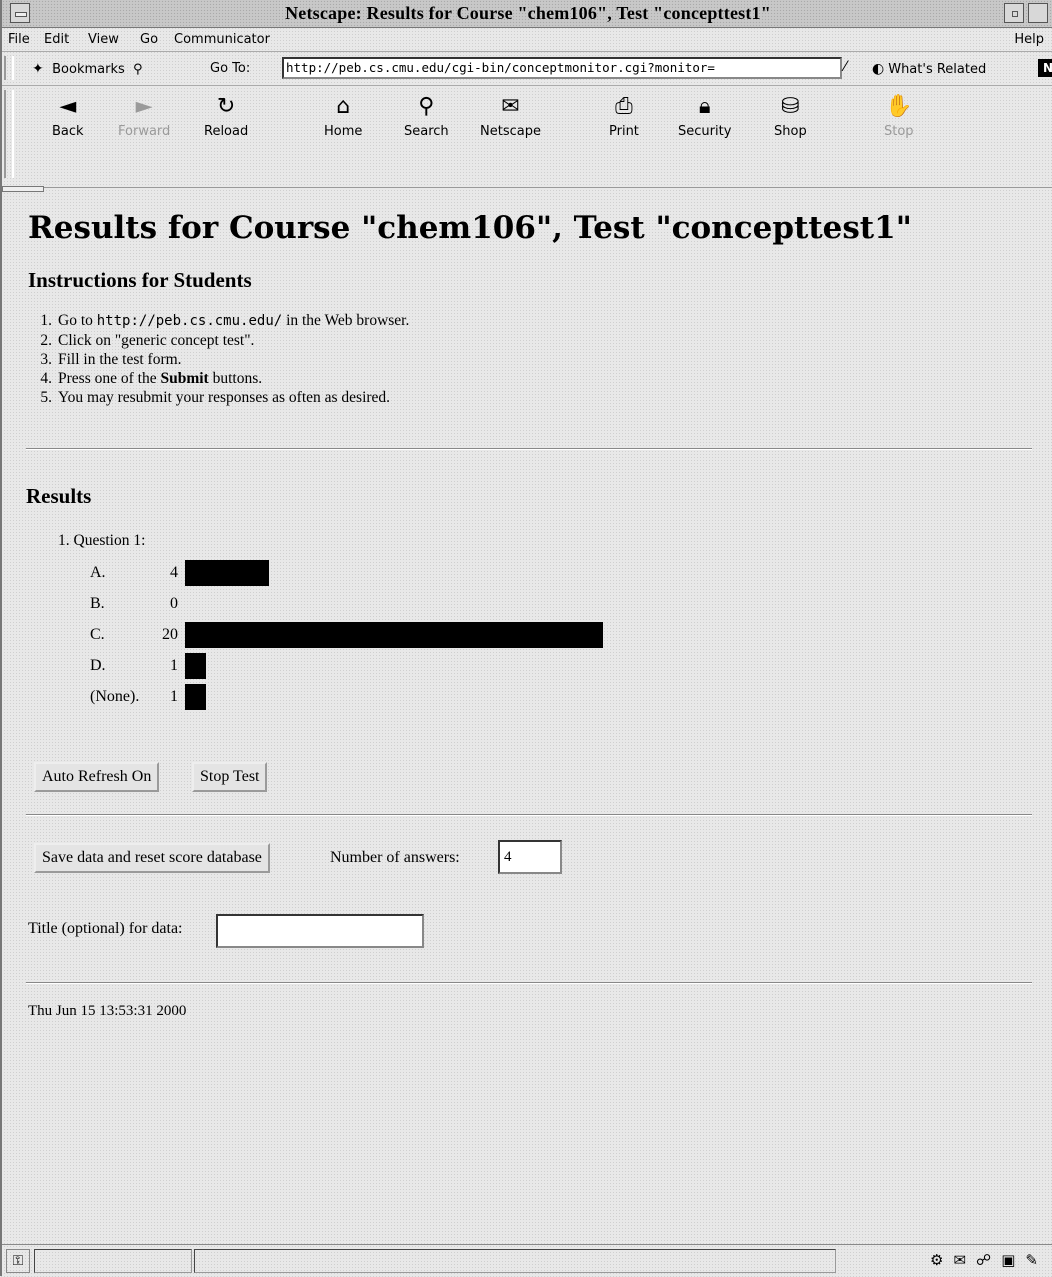 This screenshot has width=1052, height=1277. What do you see at coordinates (899, 106) in the screenshot?
I see `stop-icon: ✋` at bounding box center [899, 106].